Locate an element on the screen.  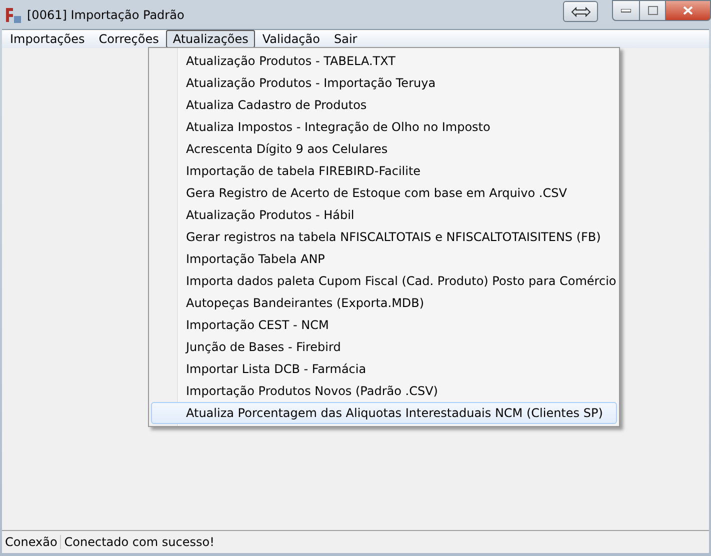
app-icon is located at coordinates (13, 15).